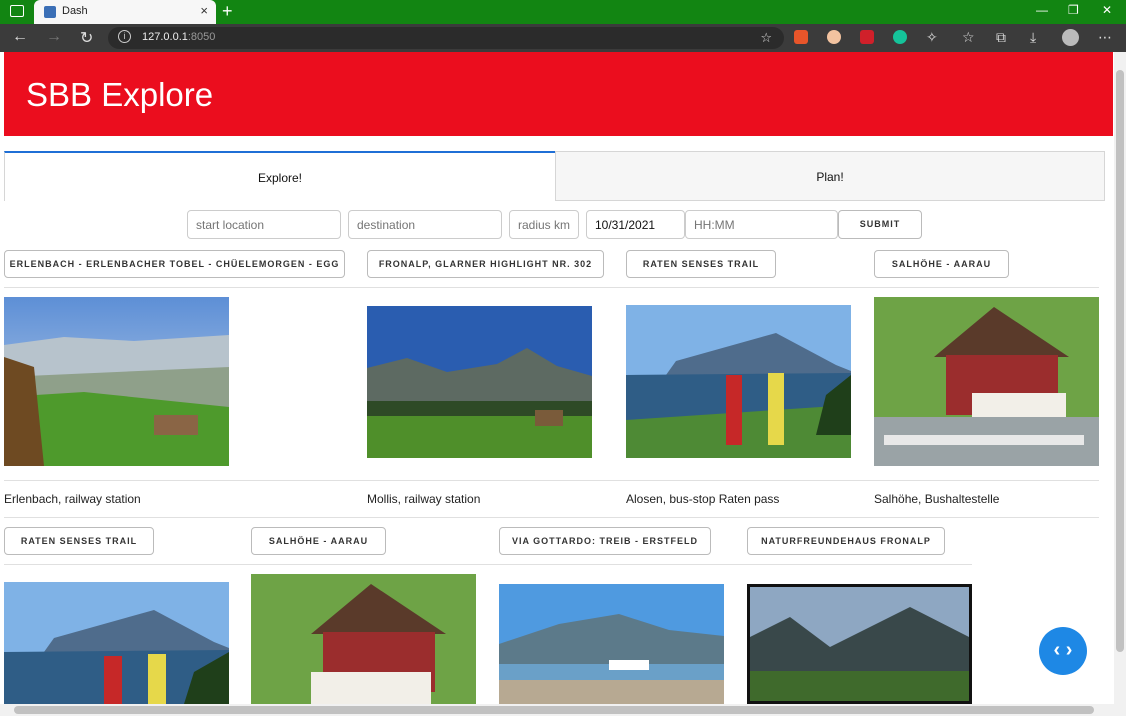  I want to click on download-icon: ⤓, so click(1033, 37).